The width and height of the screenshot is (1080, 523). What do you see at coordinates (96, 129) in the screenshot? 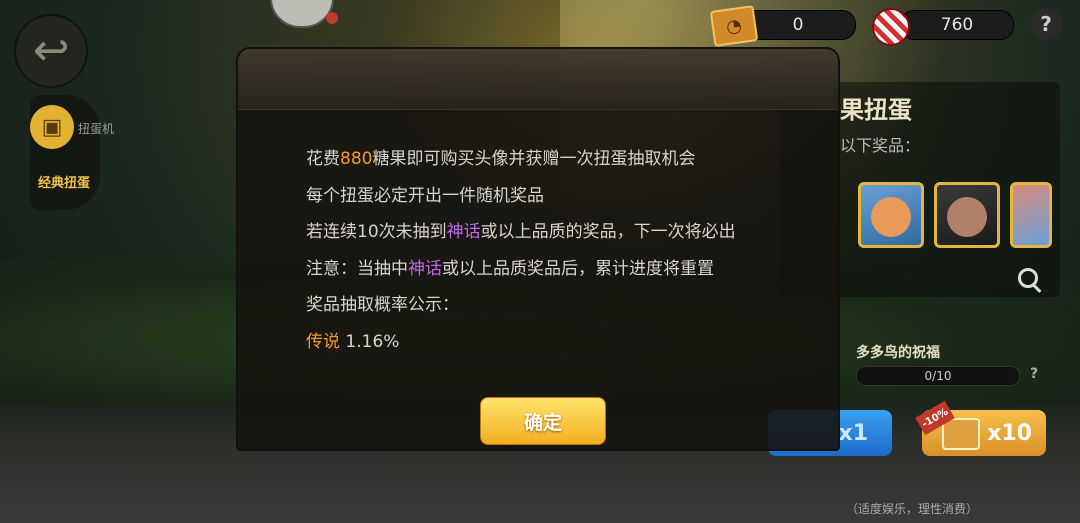
I see `sidebar-category-label: 扭蛋机` at bounding box center [96, 129].